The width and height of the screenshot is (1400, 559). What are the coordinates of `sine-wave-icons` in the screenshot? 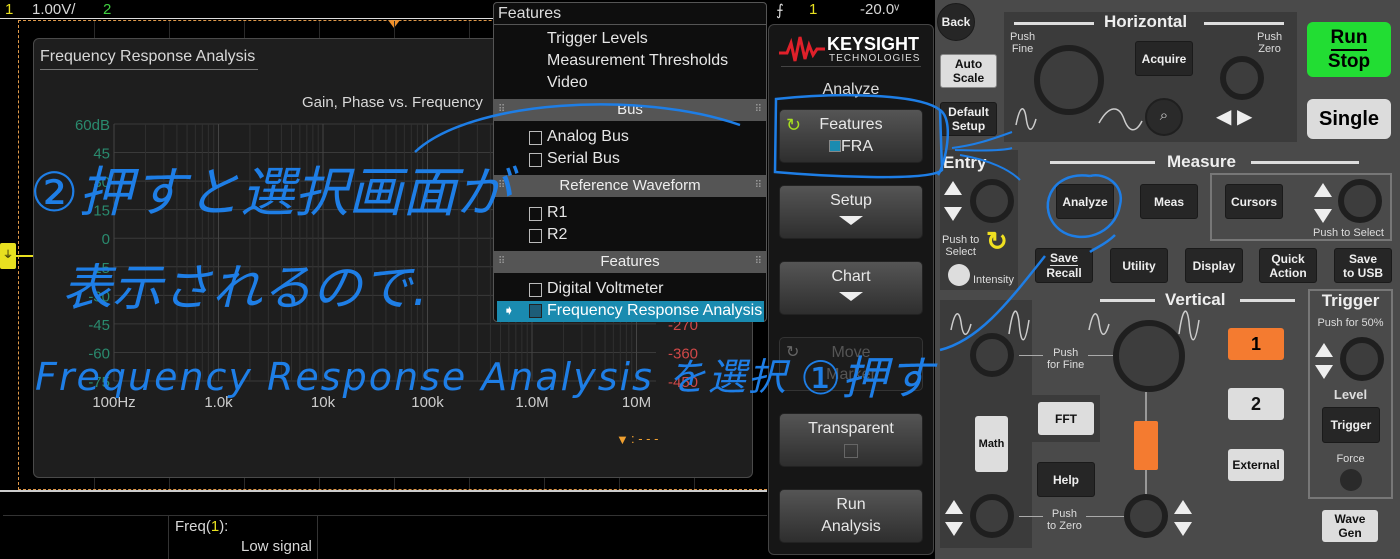 It's located at (1079, 119).